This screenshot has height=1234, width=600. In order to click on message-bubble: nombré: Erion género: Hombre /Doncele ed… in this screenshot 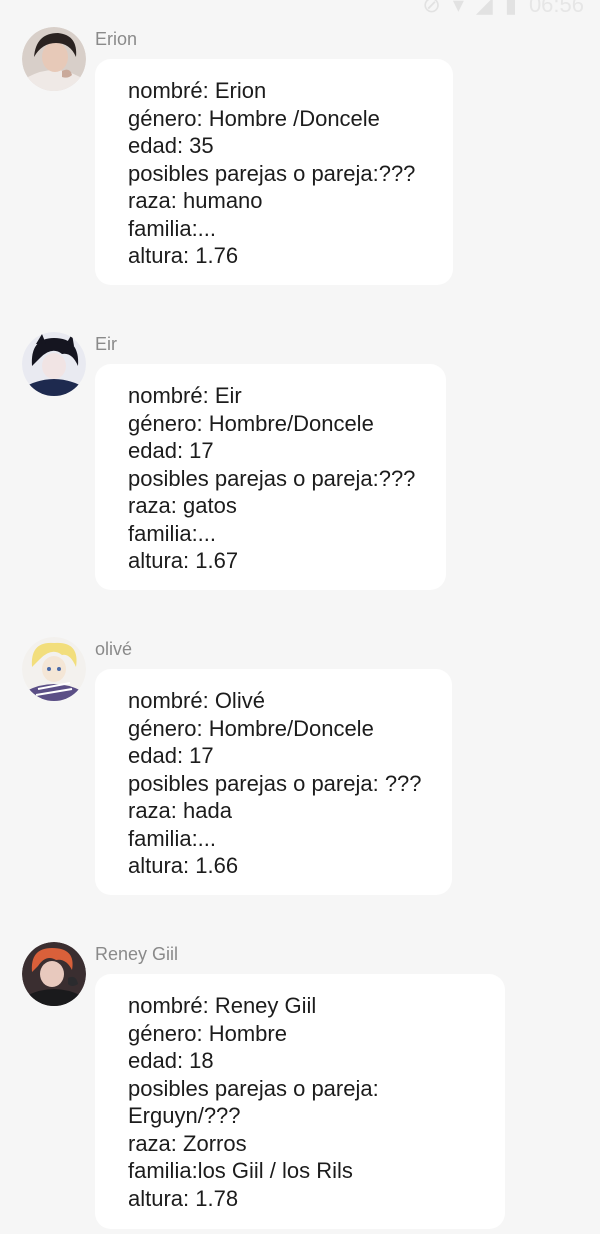, I will do `click(274, 172)`.